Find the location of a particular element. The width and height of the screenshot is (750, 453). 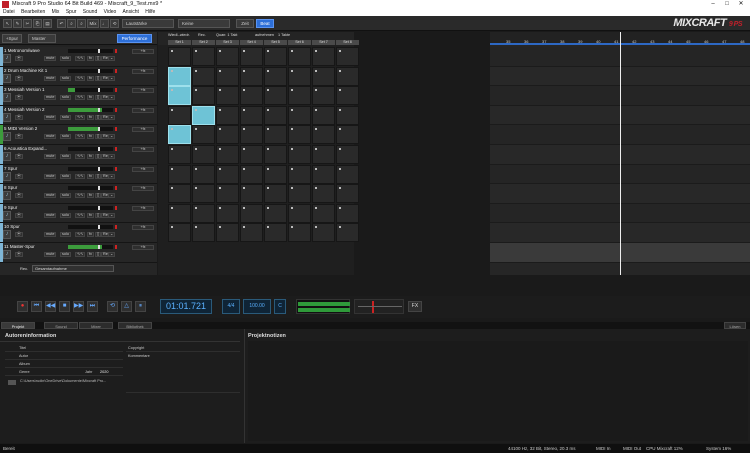

detach-button: Lösen is located at coordinates (735, 325).